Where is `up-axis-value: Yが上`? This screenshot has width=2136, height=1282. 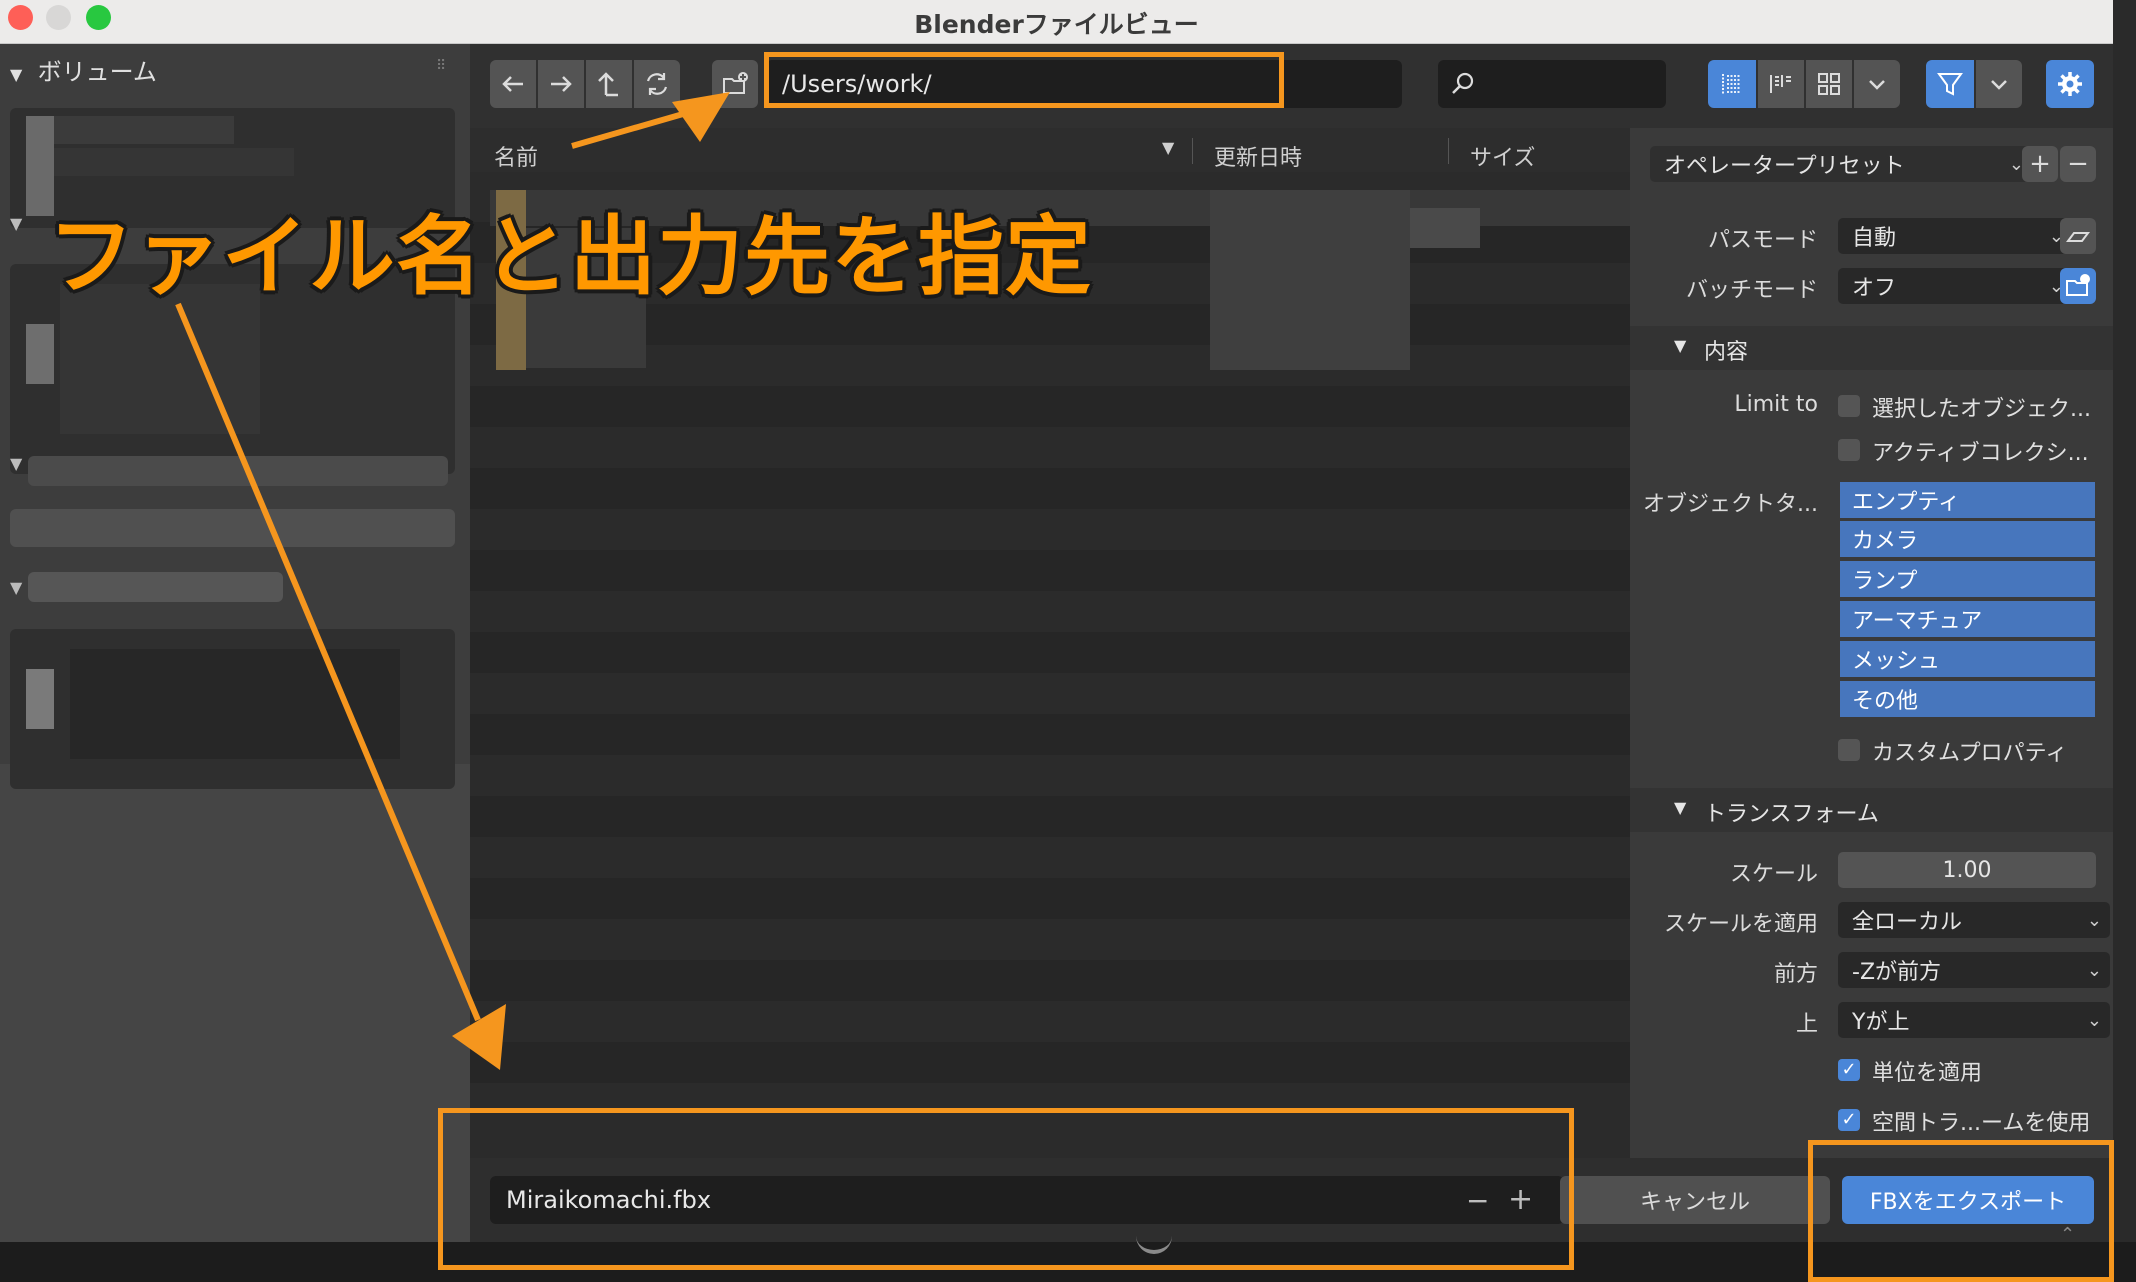
up-axis-value: Yが上 is located at coordinates (1881, 1022).